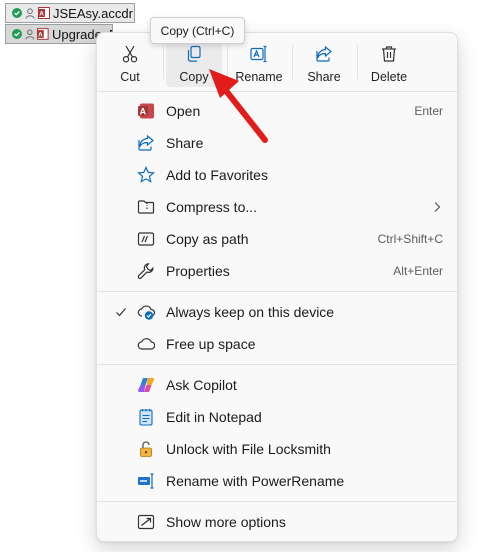 The image size is (494, 552). What do you see at coordinates (146, 312) in the screenshot?
I see `cloud-sync-icon` at bounding box center [146, 312].